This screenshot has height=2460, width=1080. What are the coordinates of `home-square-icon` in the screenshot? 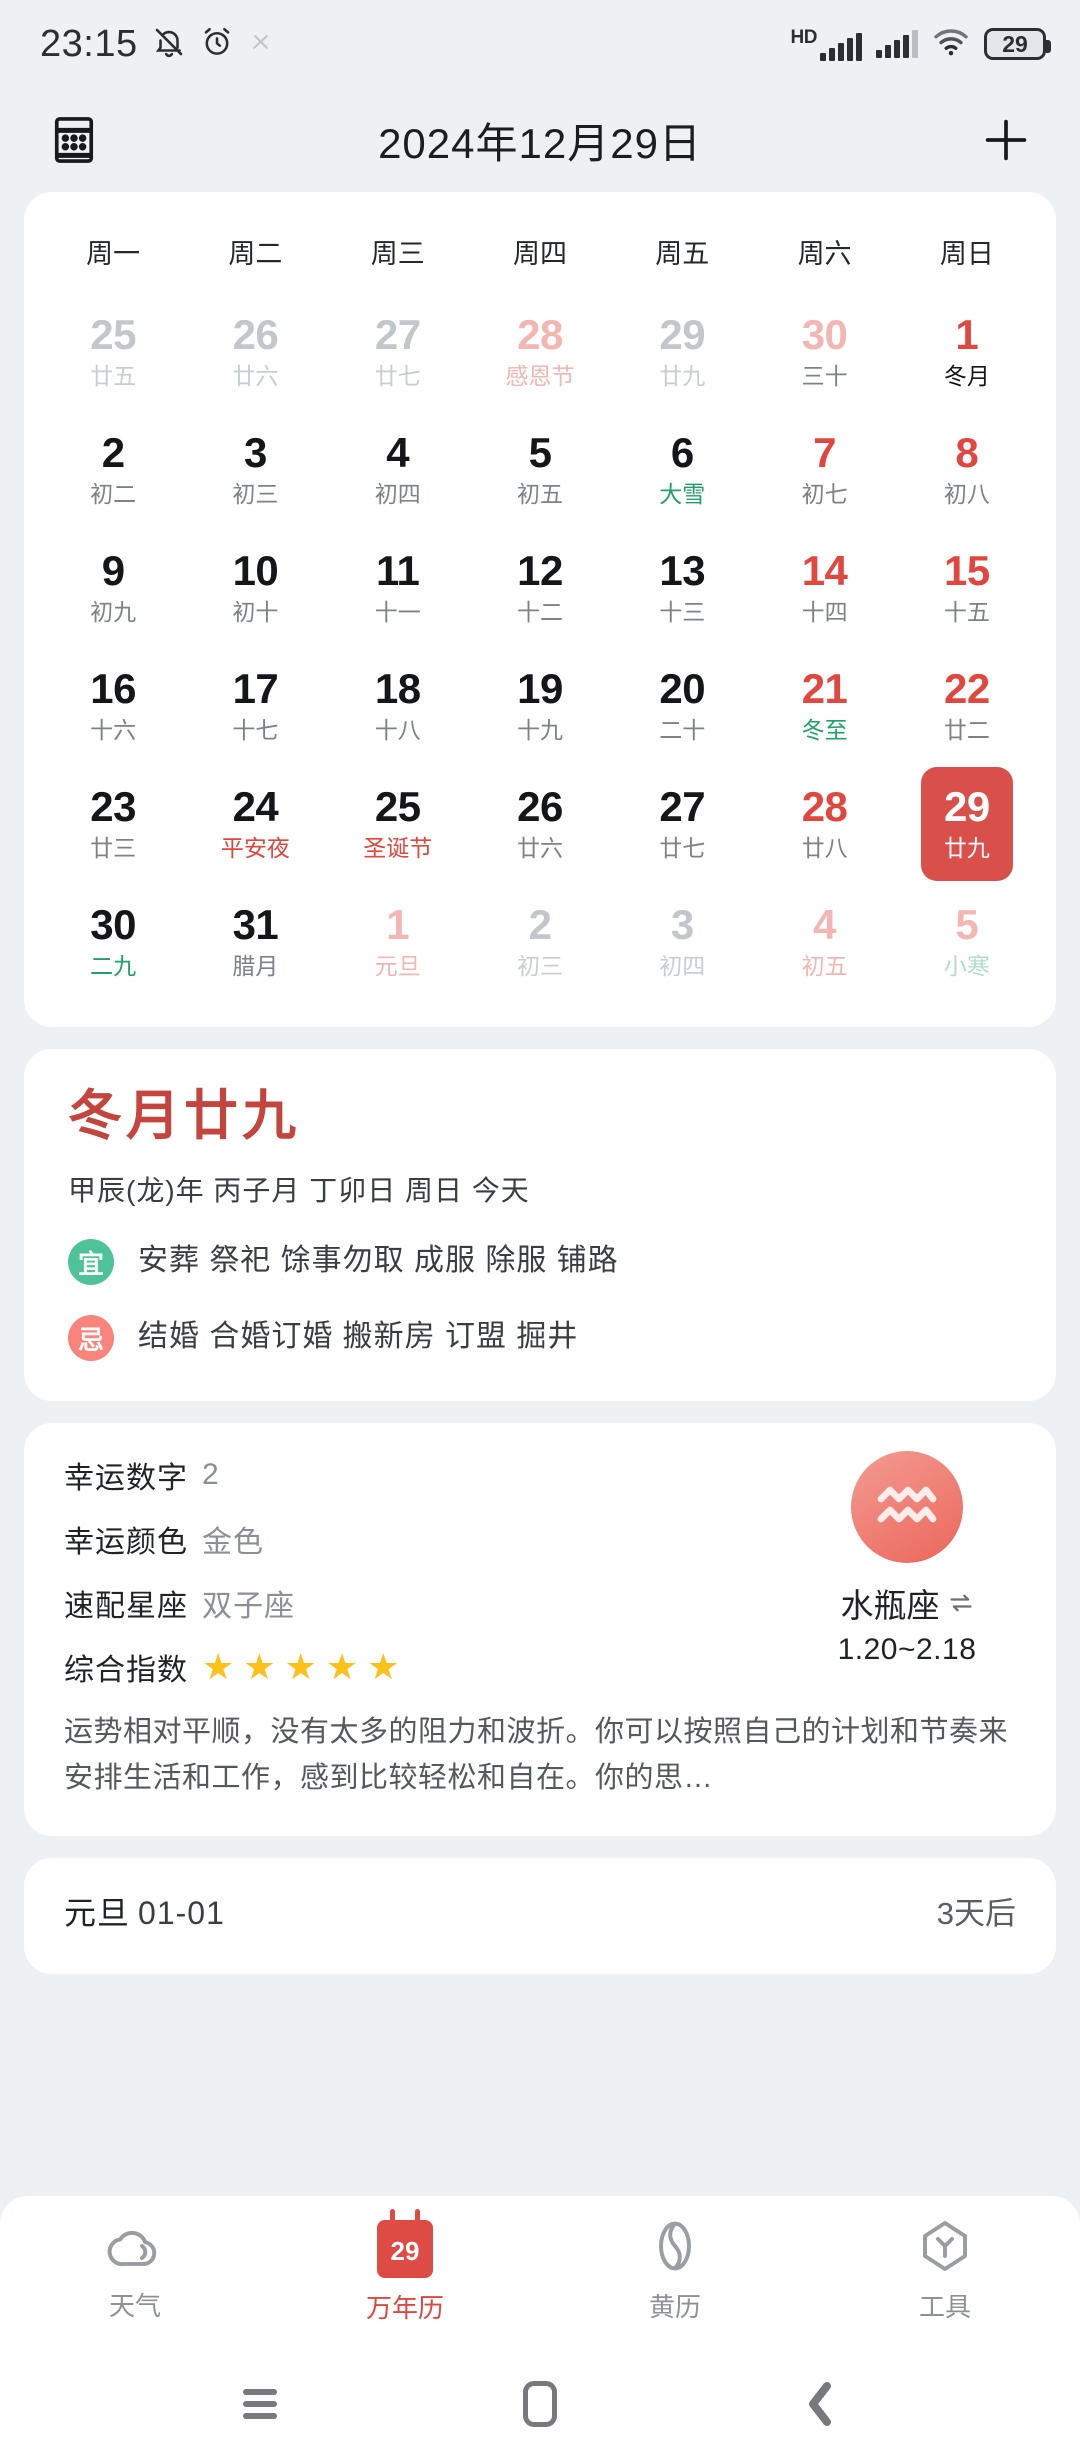 It's located at (540, 2404).